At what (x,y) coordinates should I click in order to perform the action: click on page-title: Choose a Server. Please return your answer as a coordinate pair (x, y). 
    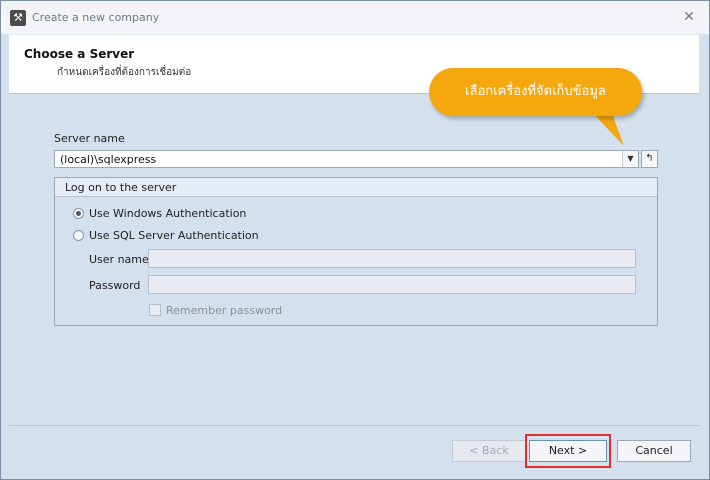
    Looking at the image, I should click on (79, 54).